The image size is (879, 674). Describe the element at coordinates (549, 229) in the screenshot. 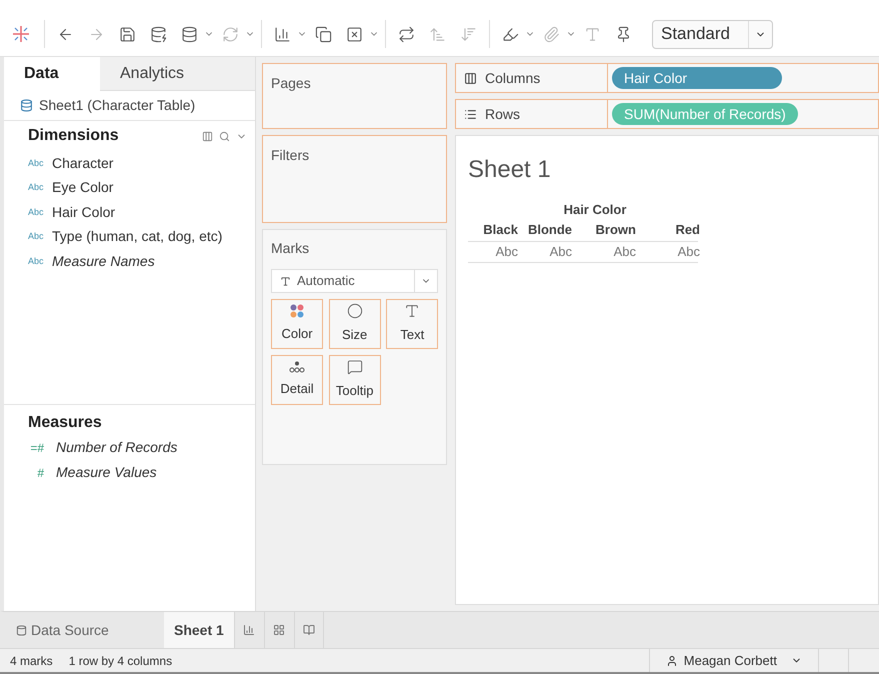

I see `column-header: Blonde` at that location.